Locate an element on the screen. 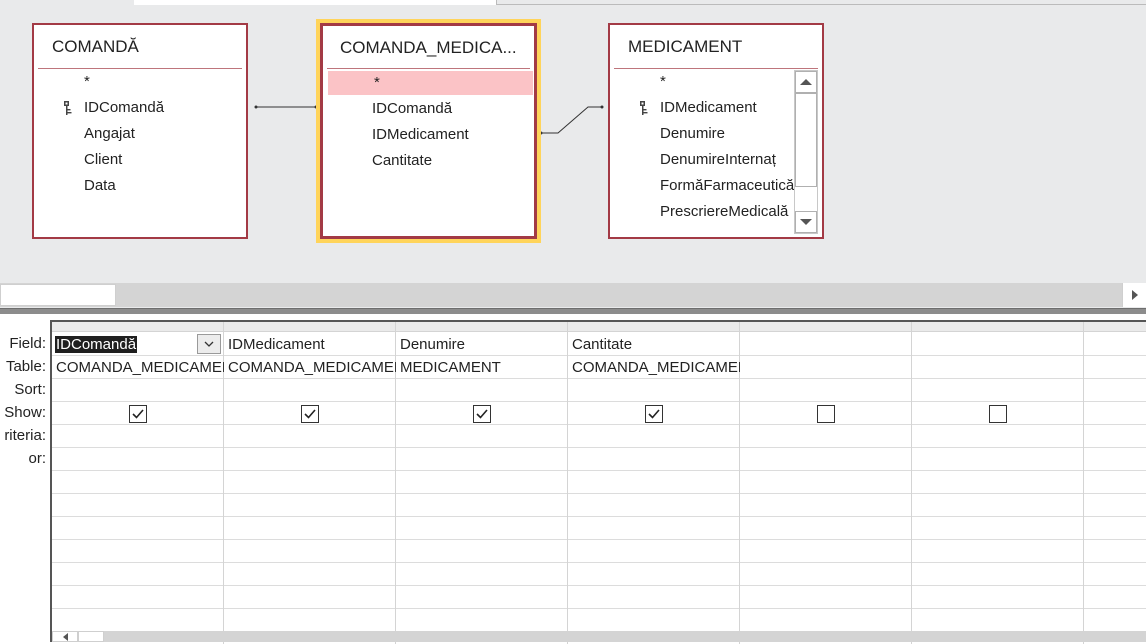 This screenshot has width=1146, height=644. row-label-table: Table: is located at coordinates (25, 366).